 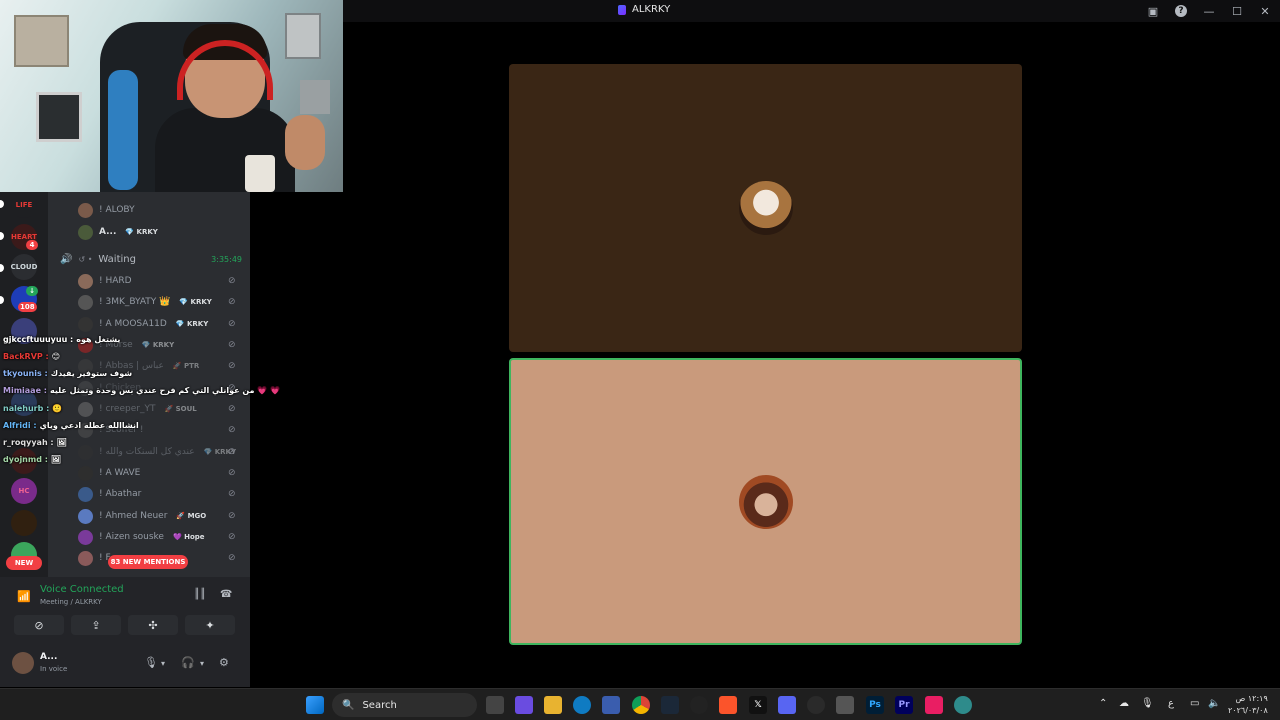 I want to click on soundboard-button: ✦, so click(x=210, y=625).